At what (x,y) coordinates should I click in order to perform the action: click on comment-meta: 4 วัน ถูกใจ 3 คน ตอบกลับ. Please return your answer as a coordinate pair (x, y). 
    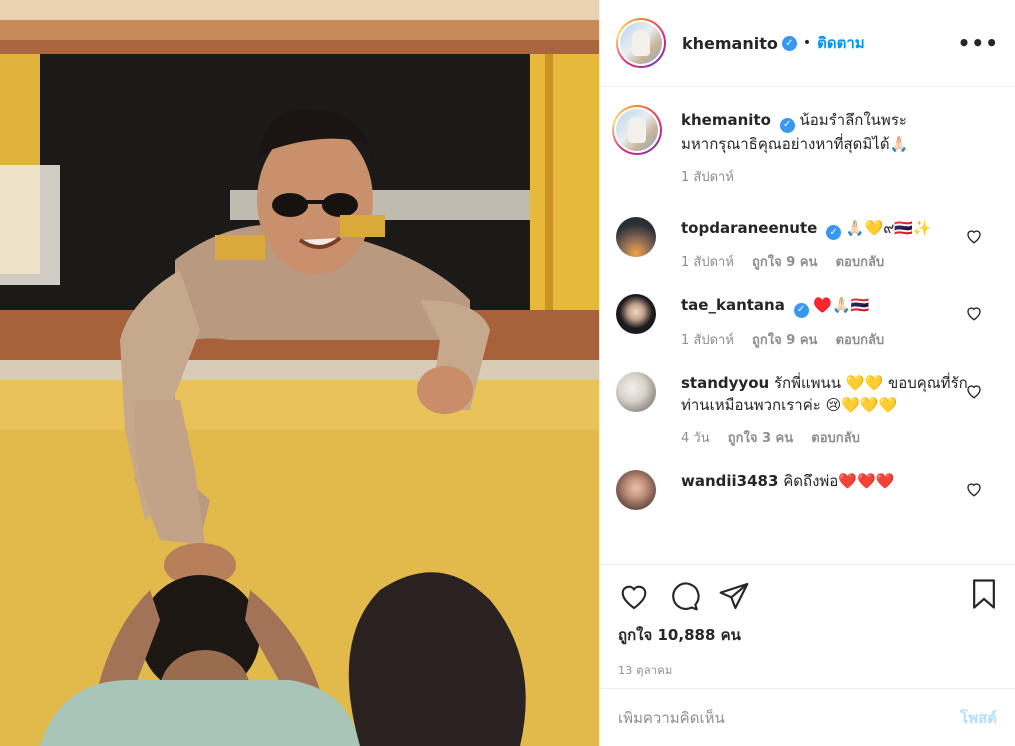
    Looking at the image, I should click on (826, 439).